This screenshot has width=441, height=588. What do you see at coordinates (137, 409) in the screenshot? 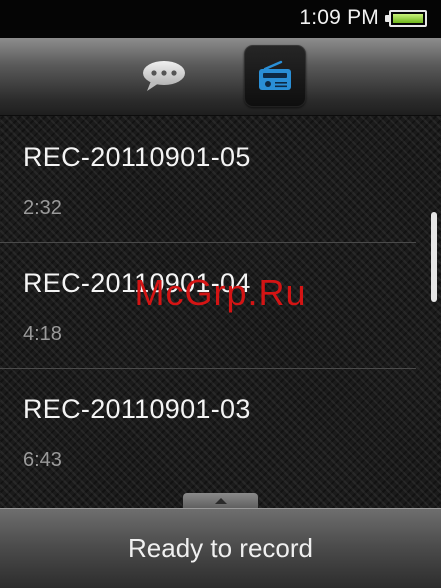
I see `recording-name: REC-20110901-03` at bounding box center [137, 409].